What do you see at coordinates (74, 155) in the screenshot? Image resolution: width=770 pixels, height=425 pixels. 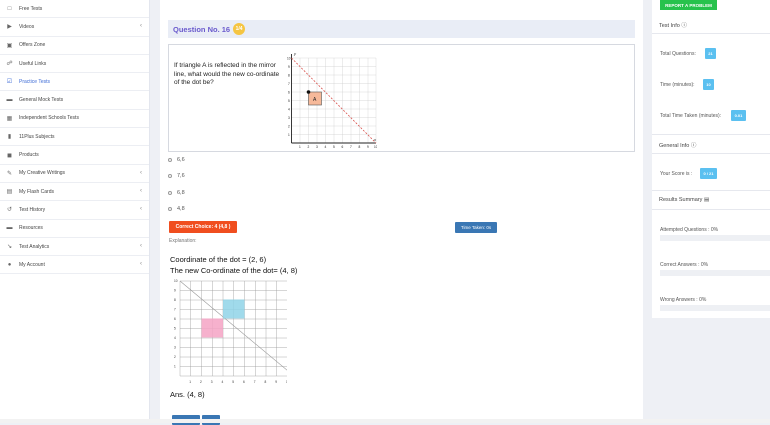 I see `sidebar-item-products: ◼ Products` at bounding box center [74, 155].